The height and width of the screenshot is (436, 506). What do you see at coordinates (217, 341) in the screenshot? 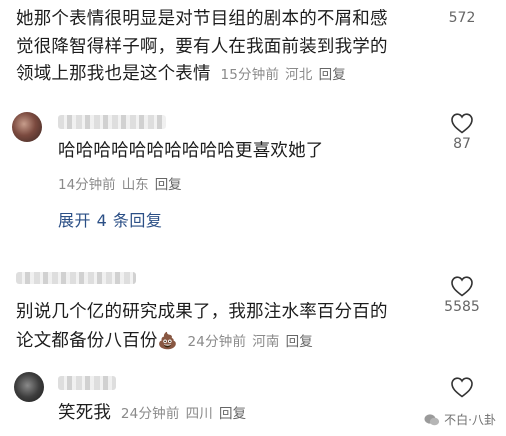
I see `comment-3-time: 24分钟前` at bounding box center [217, 341].